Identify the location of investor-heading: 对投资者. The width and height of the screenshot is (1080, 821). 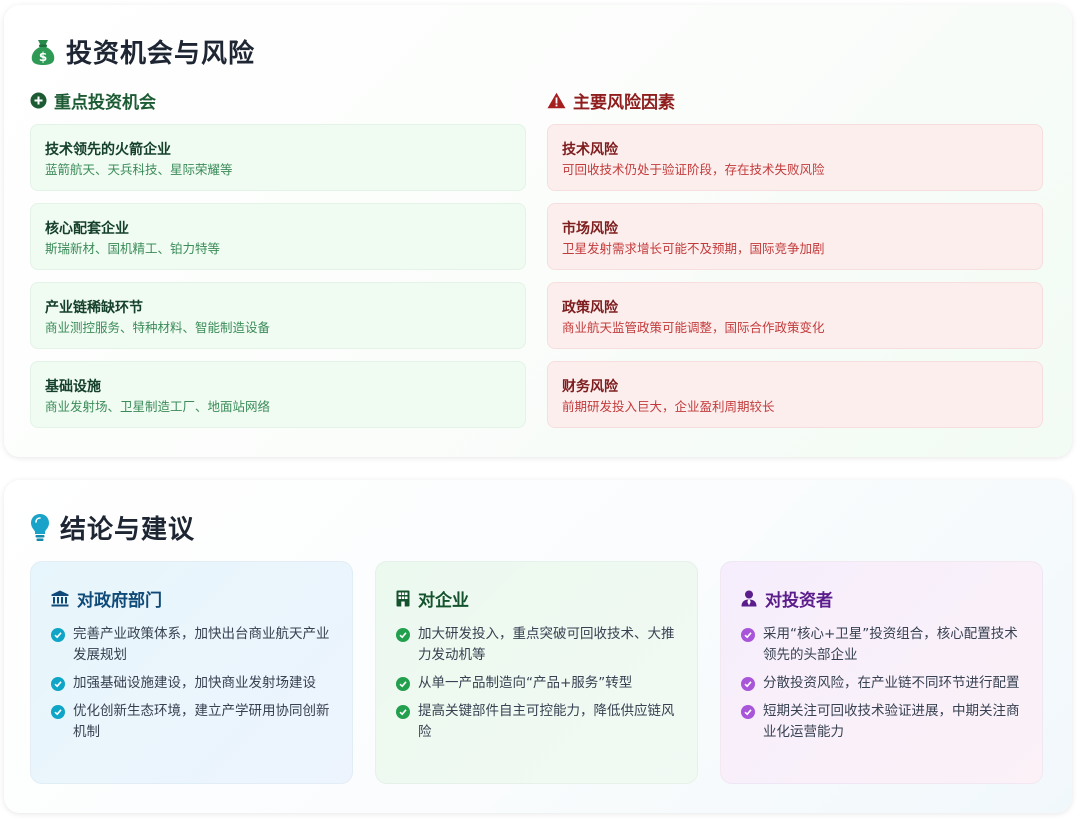
(881, 598).